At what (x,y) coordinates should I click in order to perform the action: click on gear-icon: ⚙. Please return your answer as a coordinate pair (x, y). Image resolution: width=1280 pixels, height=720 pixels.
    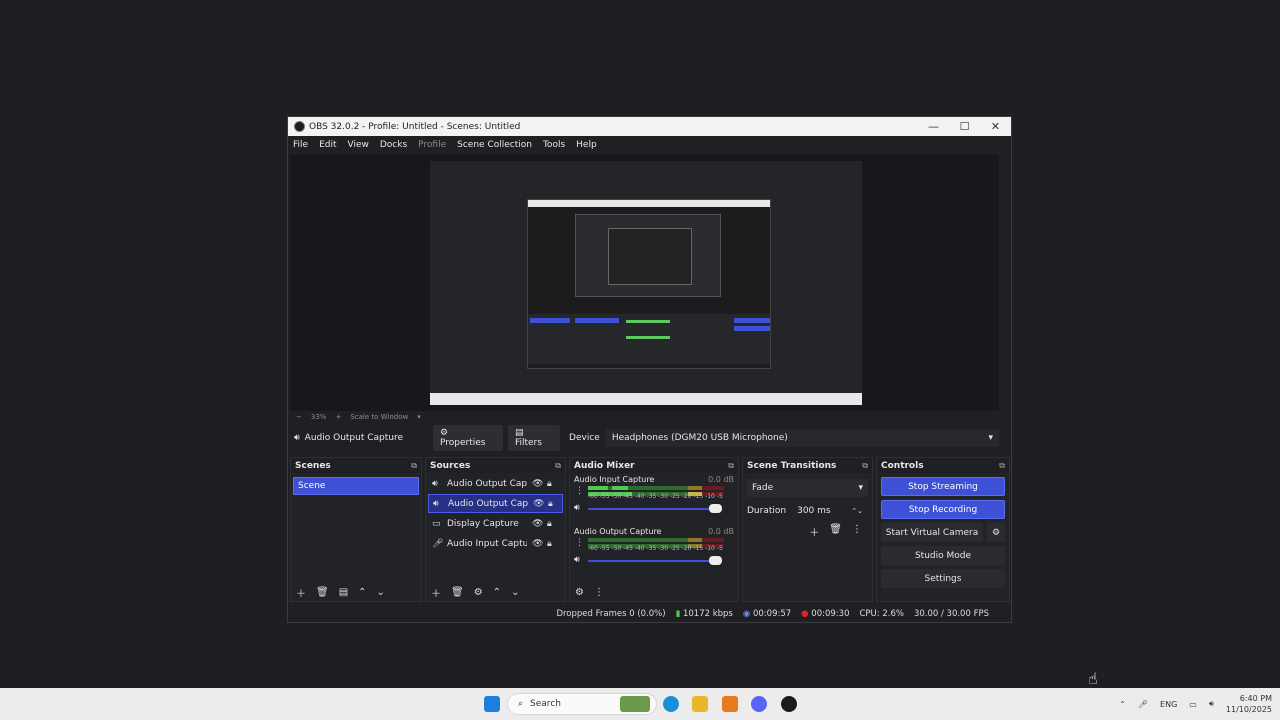
    Looking at the image, I should click on (444, 433).